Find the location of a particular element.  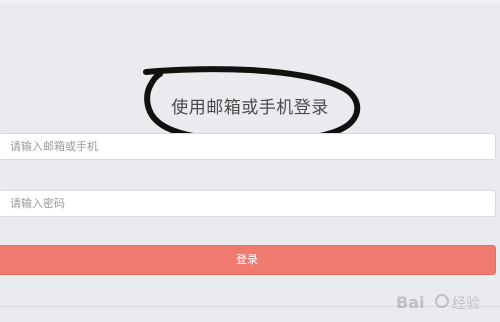

baidu-jingyan-watermark: Bai 经验 is located at coordinates (438, 302).